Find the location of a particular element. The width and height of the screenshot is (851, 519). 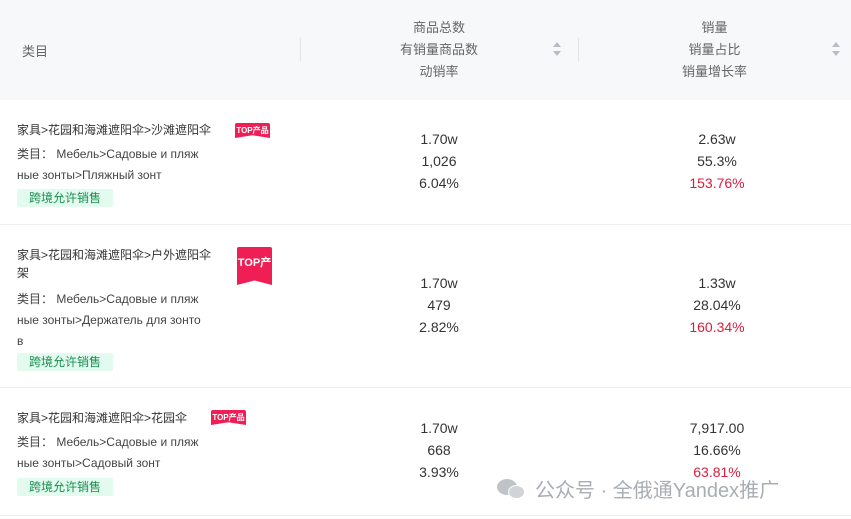

sales-volume: 7,917.00 is located at coordinates (717, 428).